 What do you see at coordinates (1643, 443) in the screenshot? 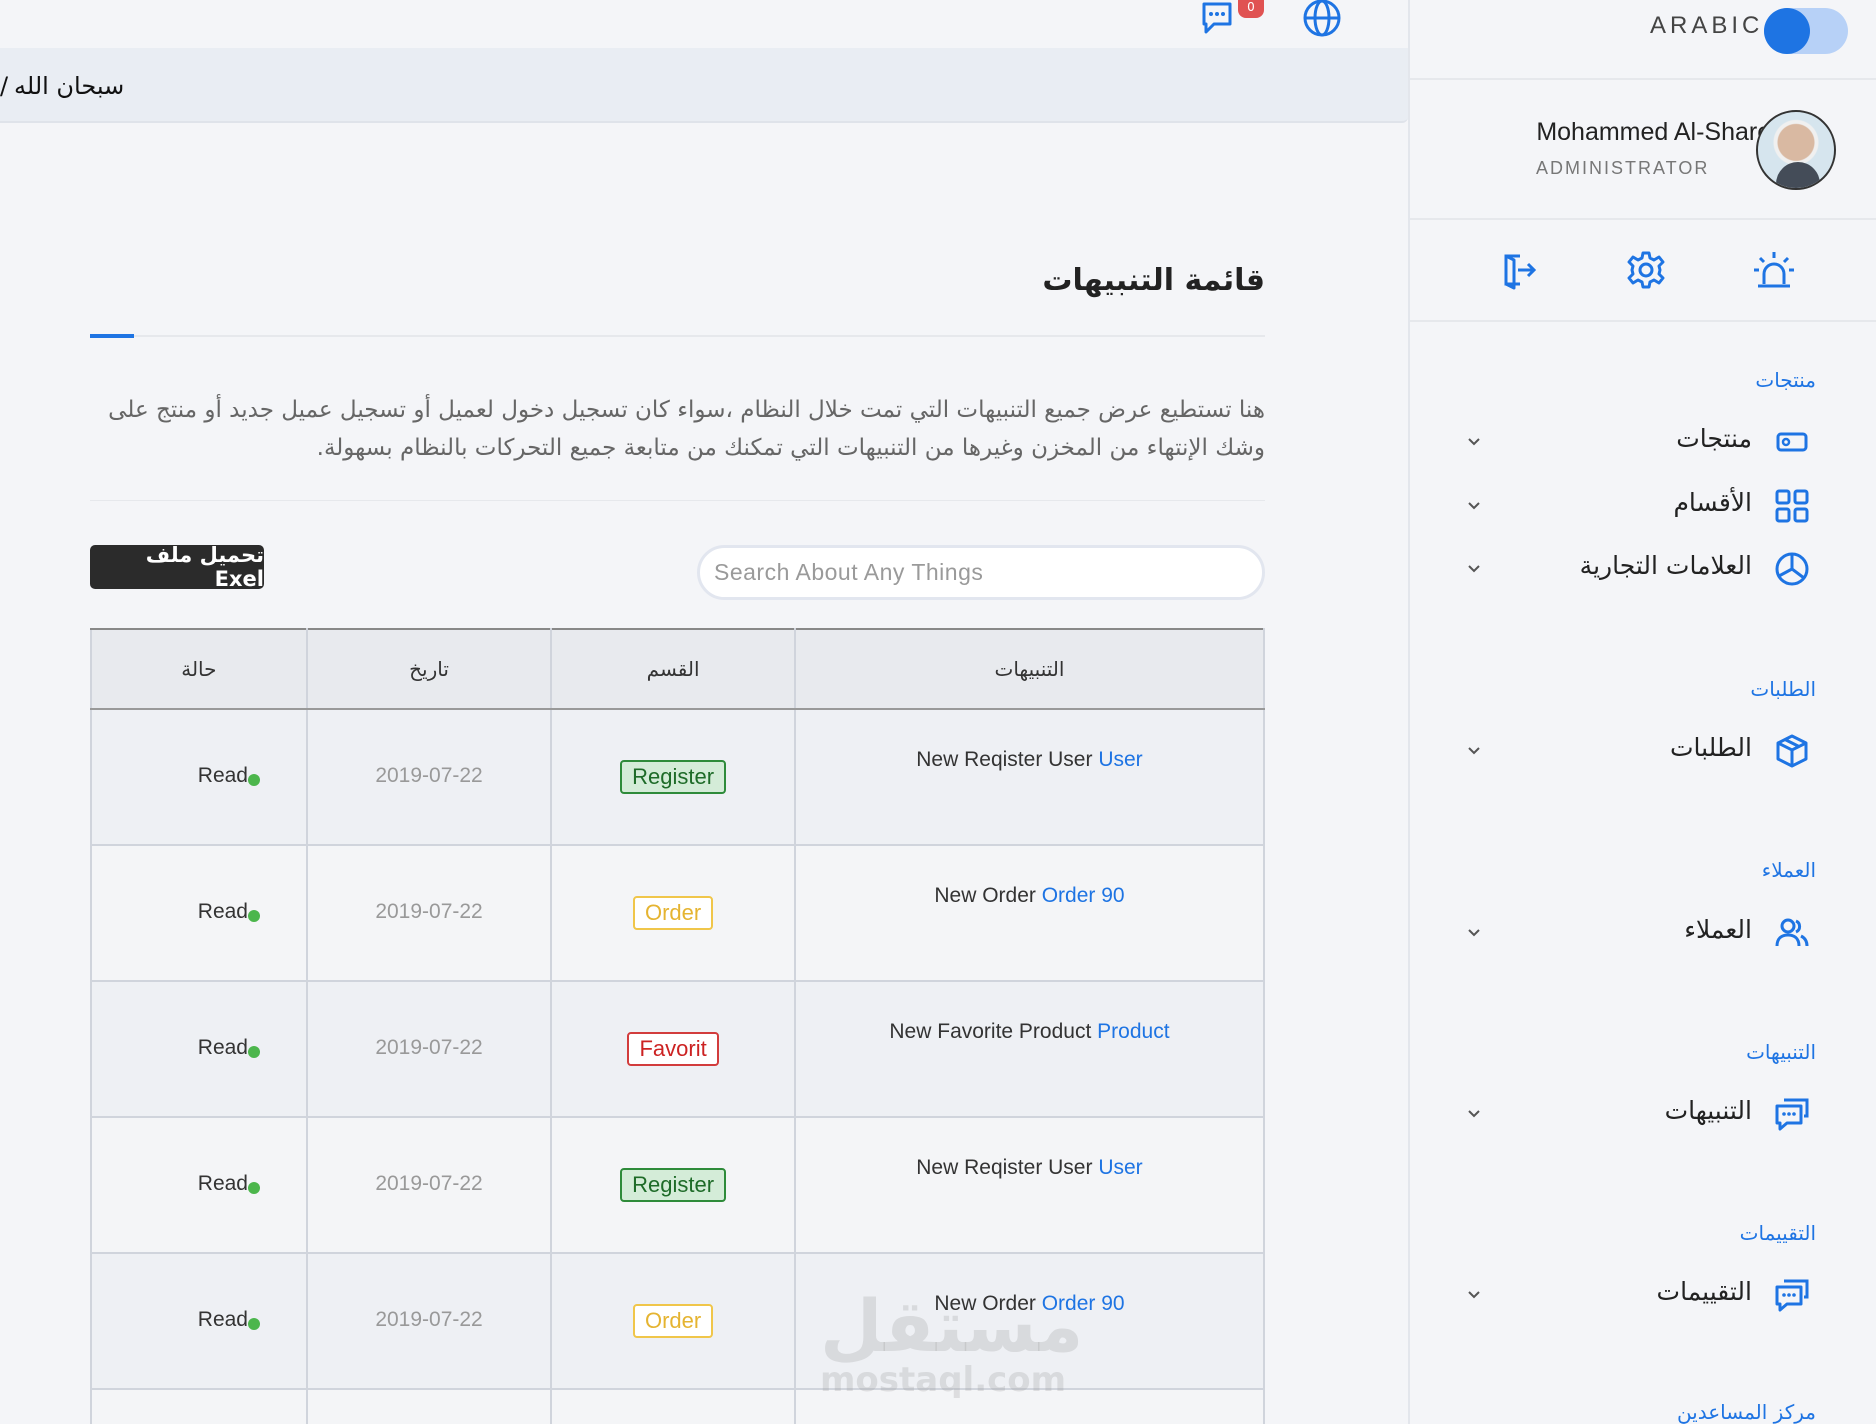
I see `sidebar-item-products: منتجات` at bounding box center [1643, 443].